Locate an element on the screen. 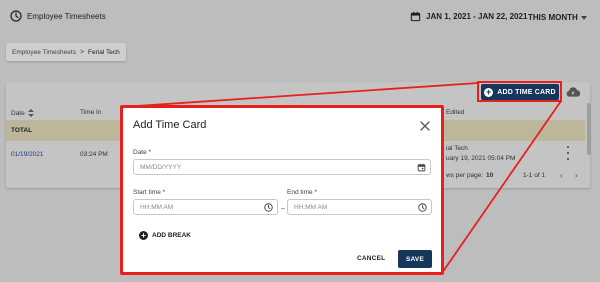  date-placeholder: MM/DD/YYYY is located at coordinates (161, 167).